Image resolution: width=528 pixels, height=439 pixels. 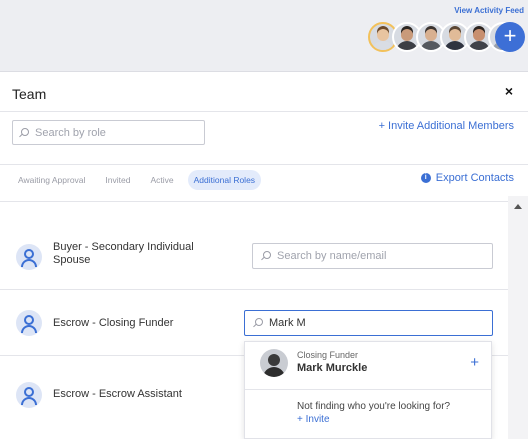 I want to click on export-contacts-button: i Export Contacts, so click(x=467, y=178).